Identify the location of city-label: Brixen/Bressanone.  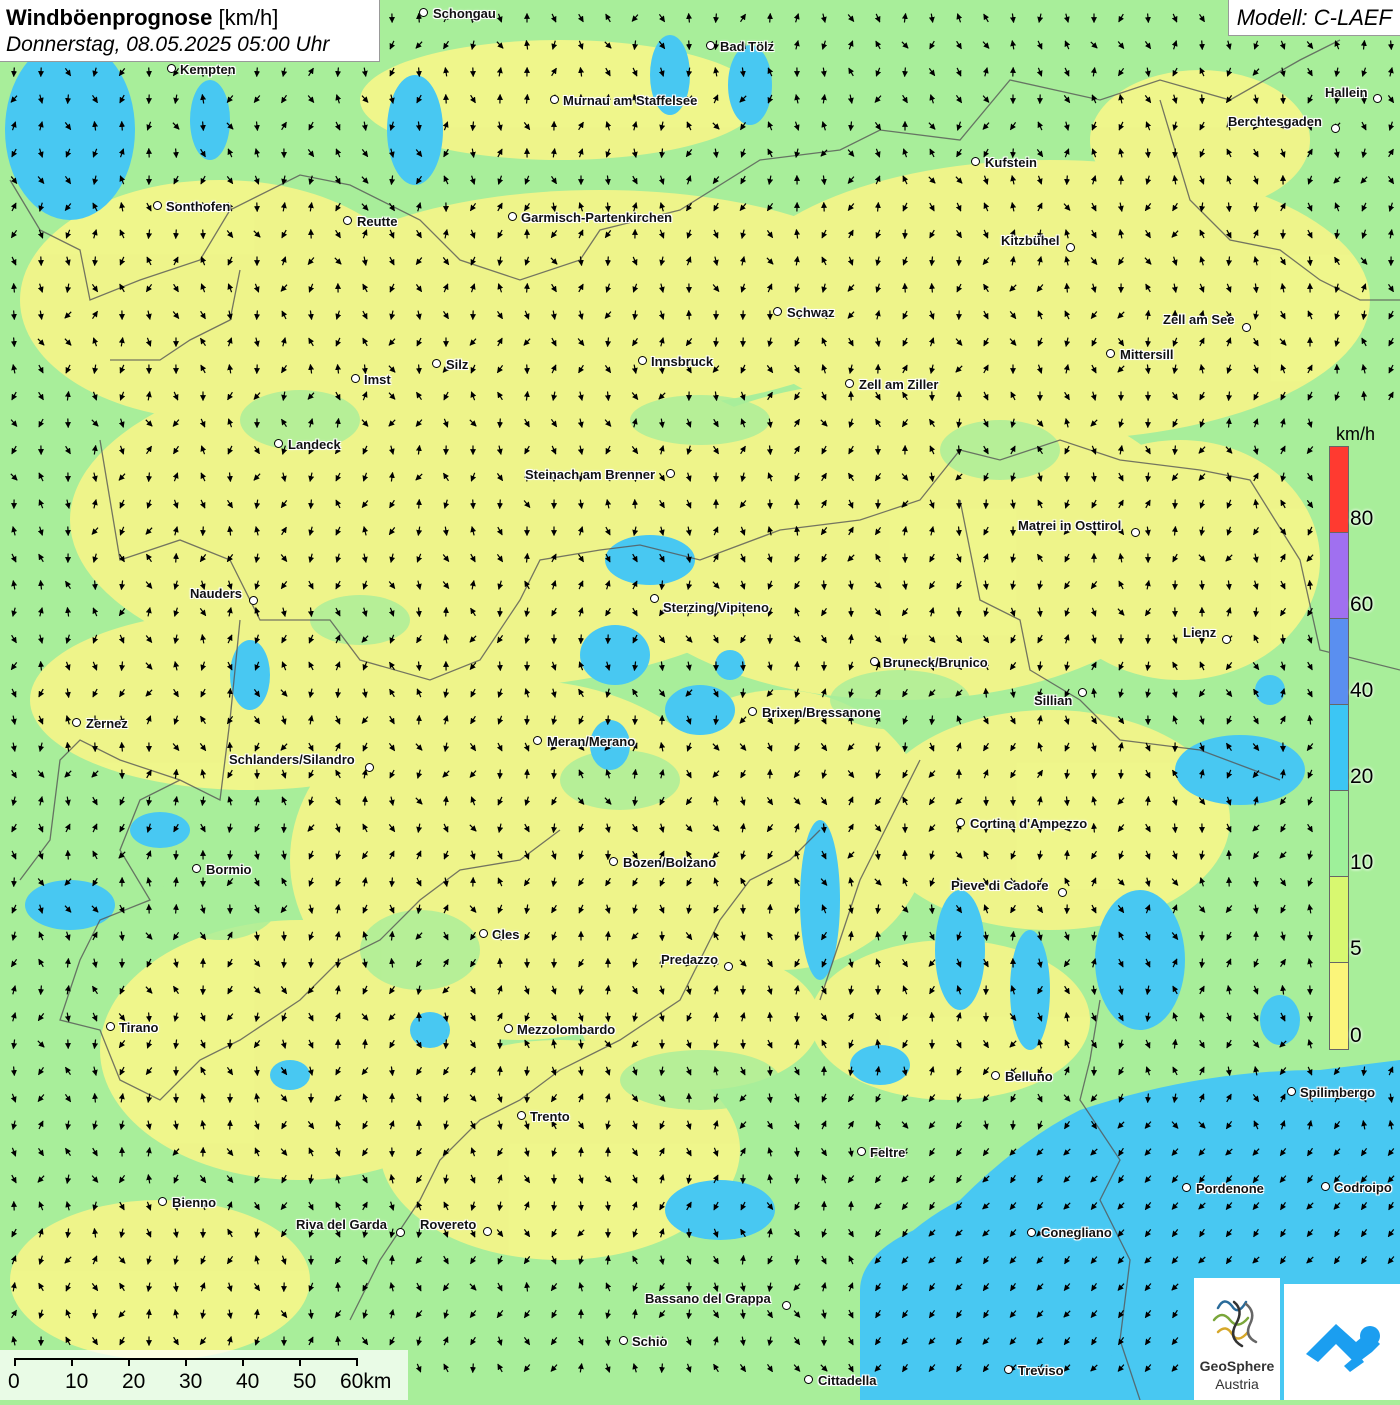
(821, 712).